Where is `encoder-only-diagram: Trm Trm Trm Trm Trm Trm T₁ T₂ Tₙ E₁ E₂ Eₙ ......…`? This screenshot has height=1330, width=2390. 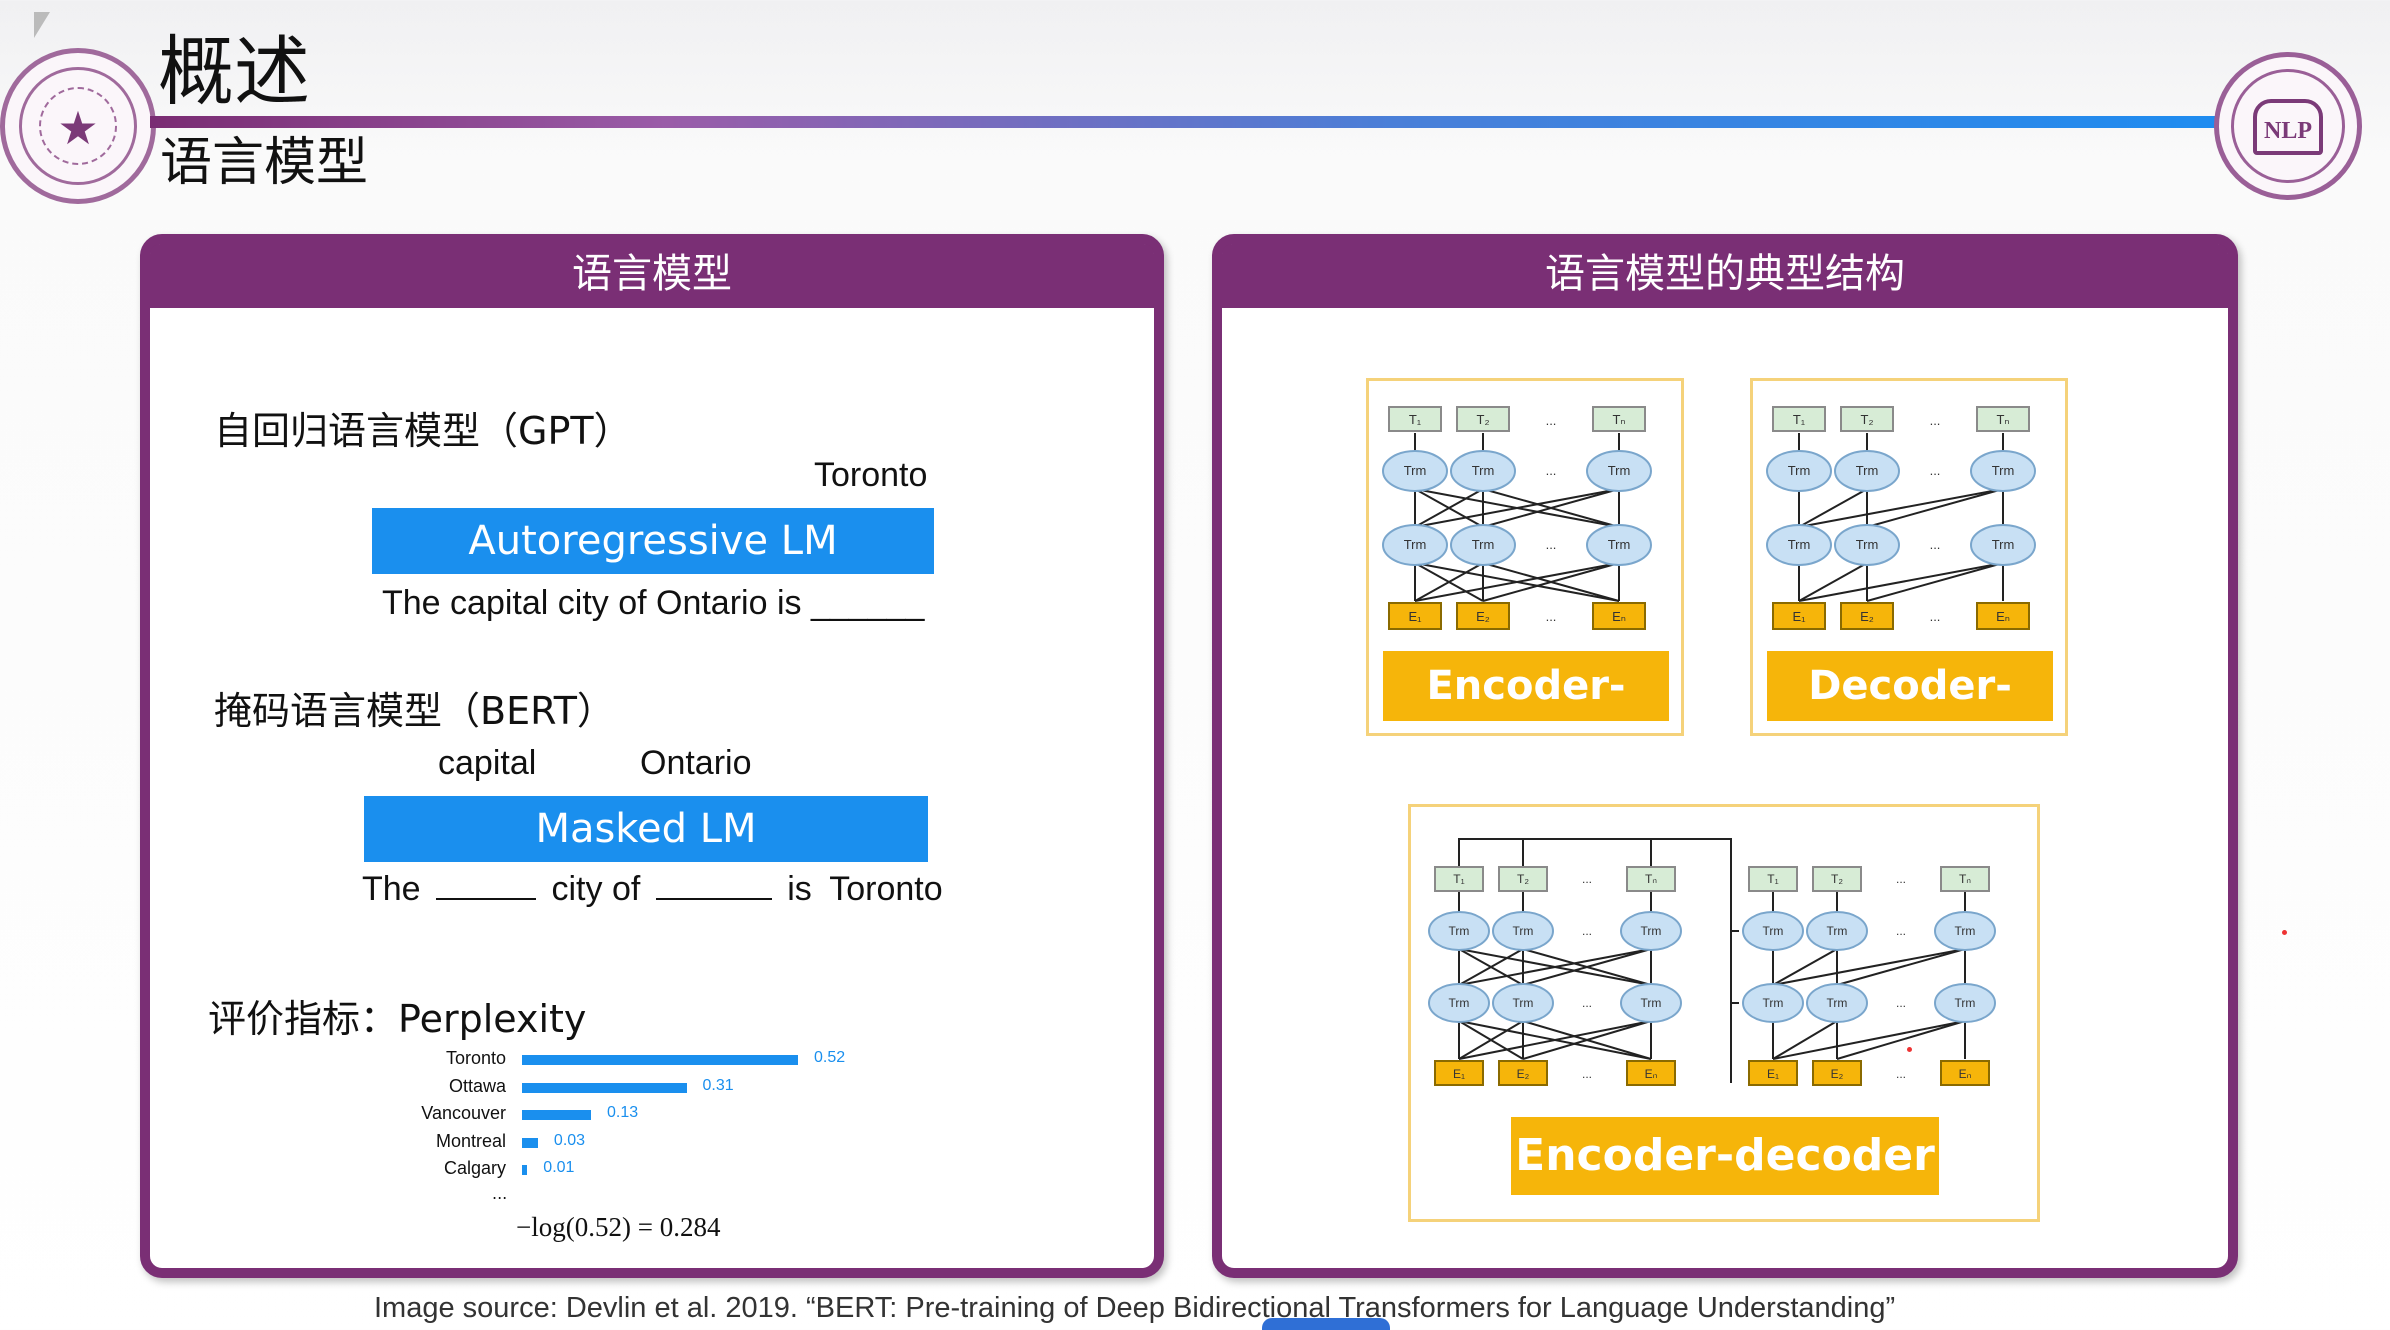 encoder-only-diagram: Trm Trm Trm Trm Trm Trm T₁ T₂ Tₙ E₁ E₂ Eₙ ......… is located at coordinates (1517, 518).